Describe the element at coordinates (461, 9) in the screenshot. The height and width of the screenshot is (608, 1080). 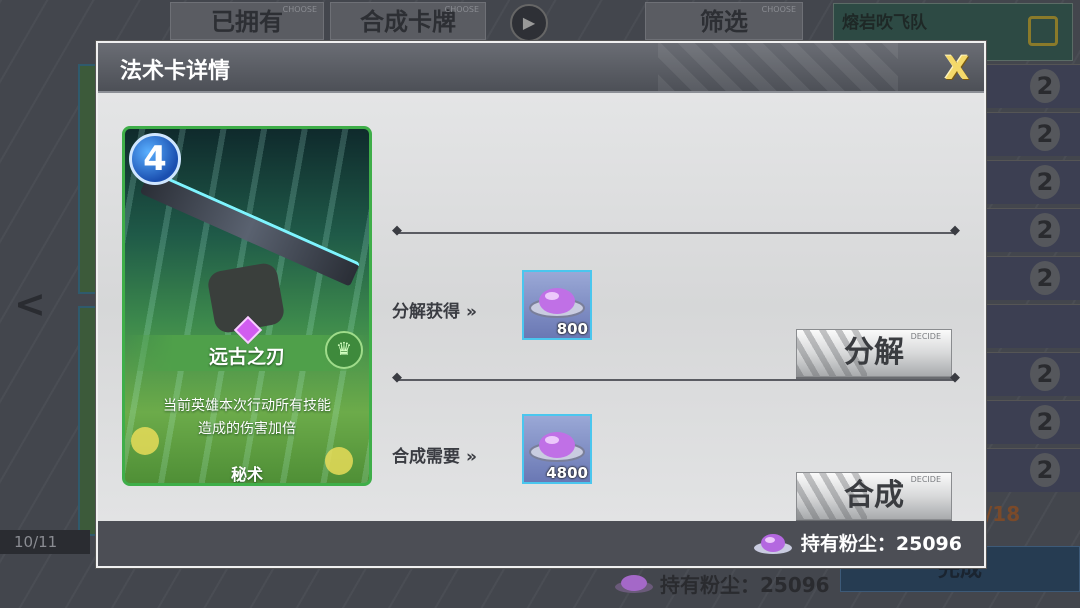
I see `tab-craft-cards-tag: CHOOSE` at that location.